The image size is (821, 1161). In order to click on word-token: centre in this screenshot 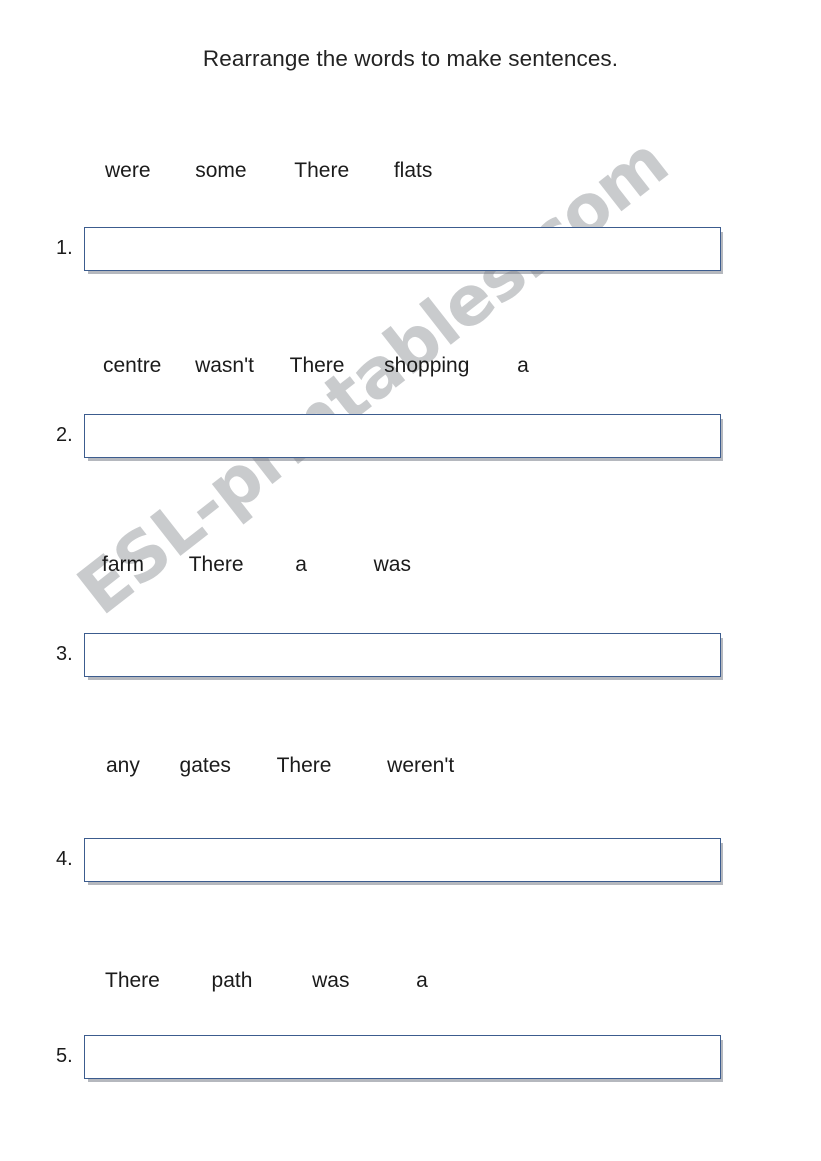, I will do `click(132, 365)`.